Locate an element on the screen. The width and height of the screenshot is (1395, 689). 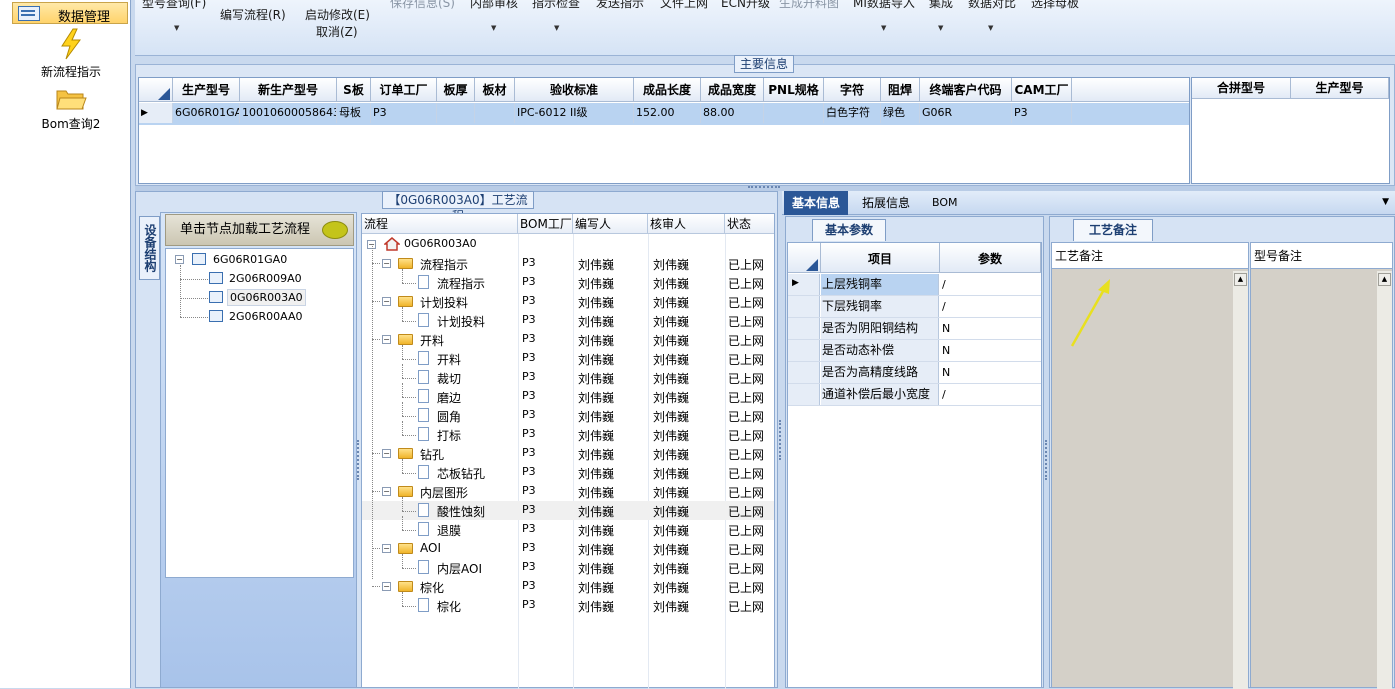
col-header: 验收标准 is located at coordinates (574, 90).